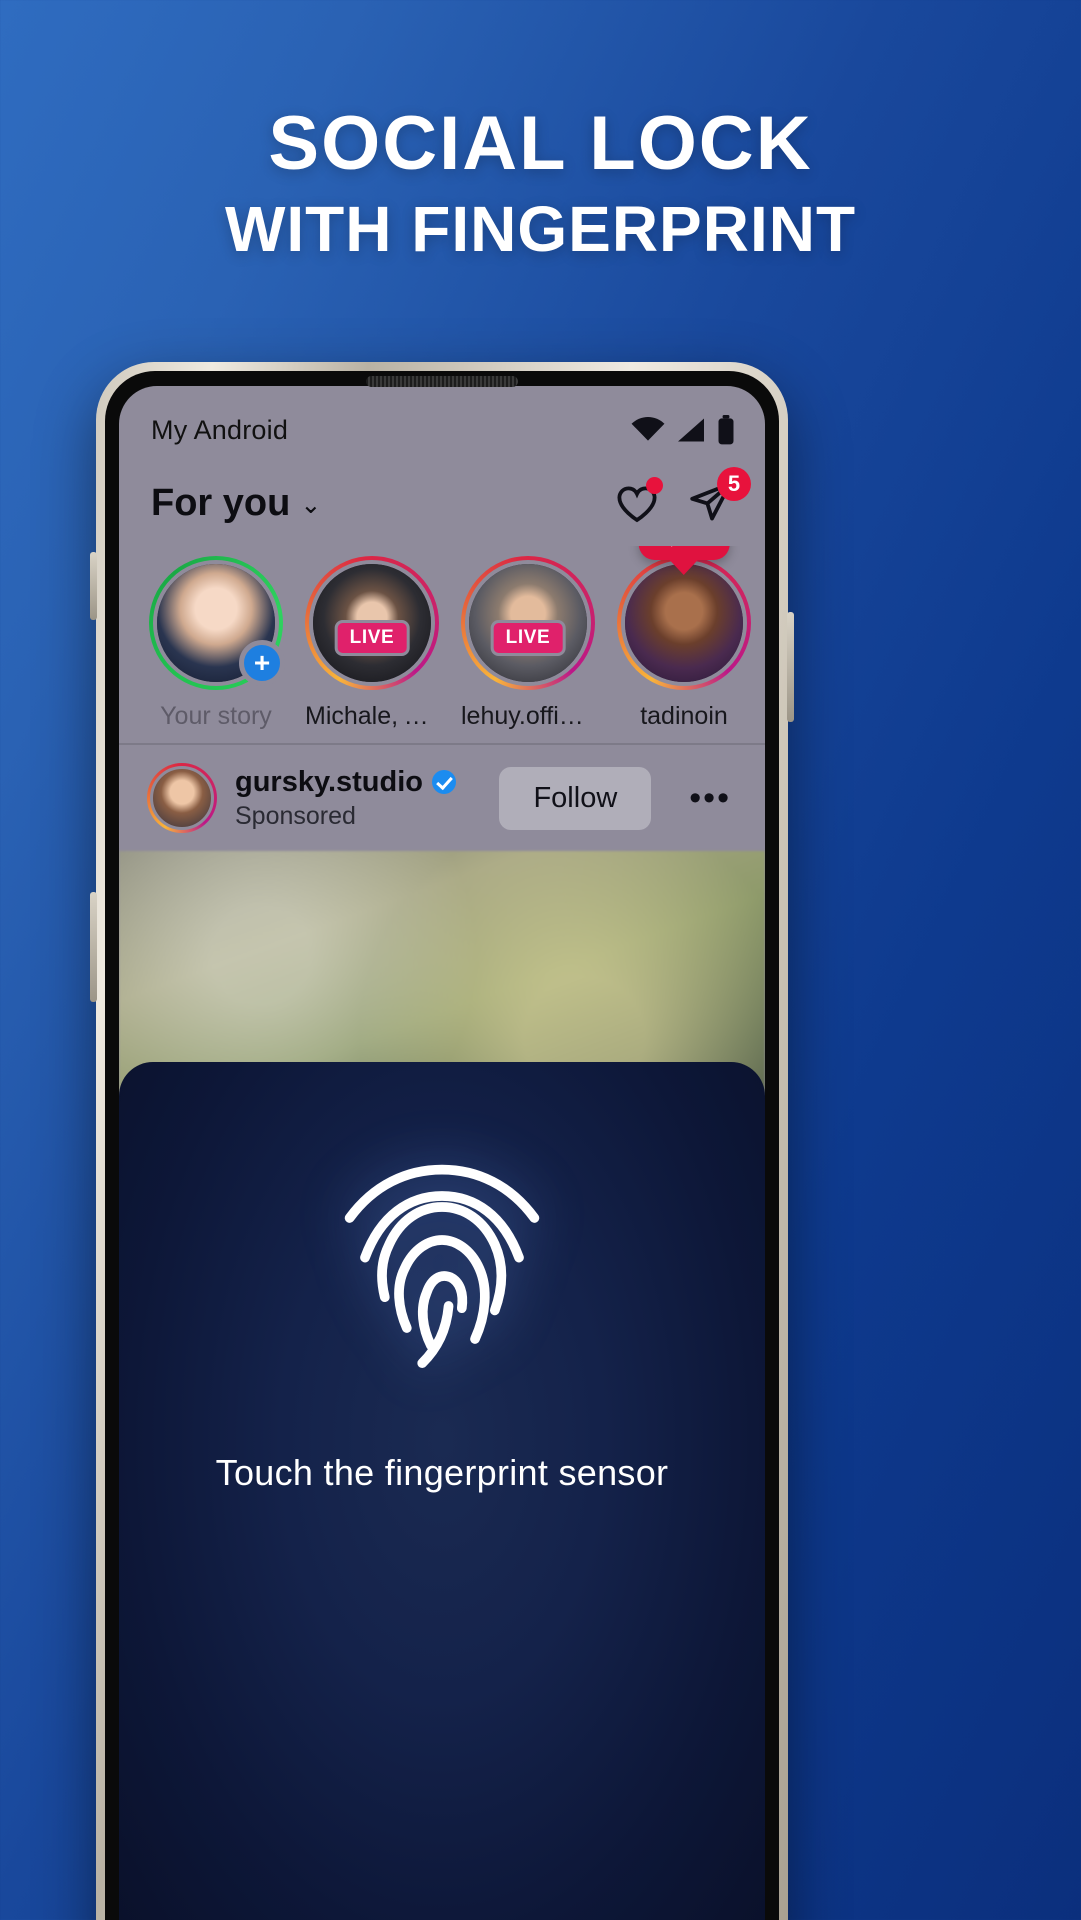  Describe the element at coordinates (682, 497) in the screenshot. I see `feed-header-actions: 5` at that location.